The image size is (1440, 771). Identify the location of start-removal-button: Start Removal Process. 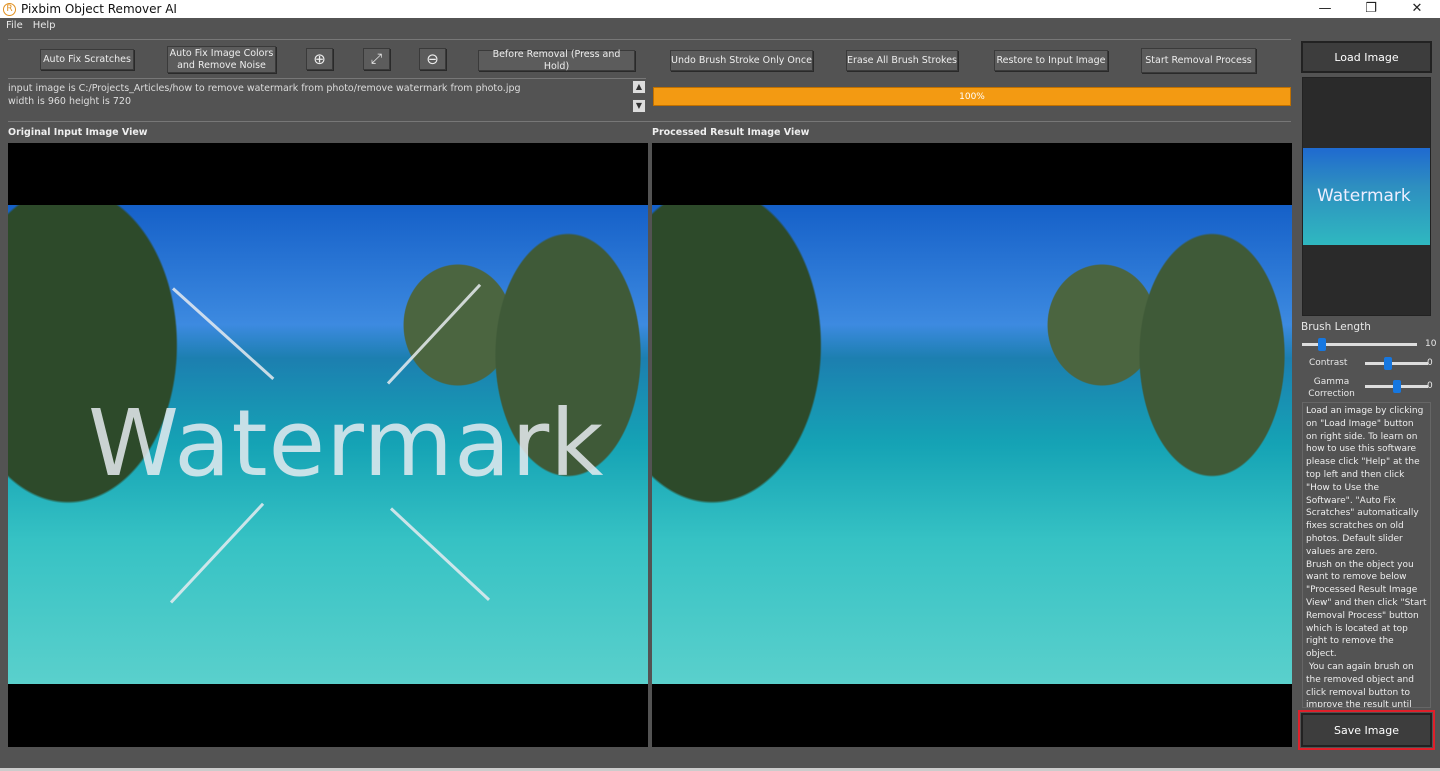
(1198, 60).